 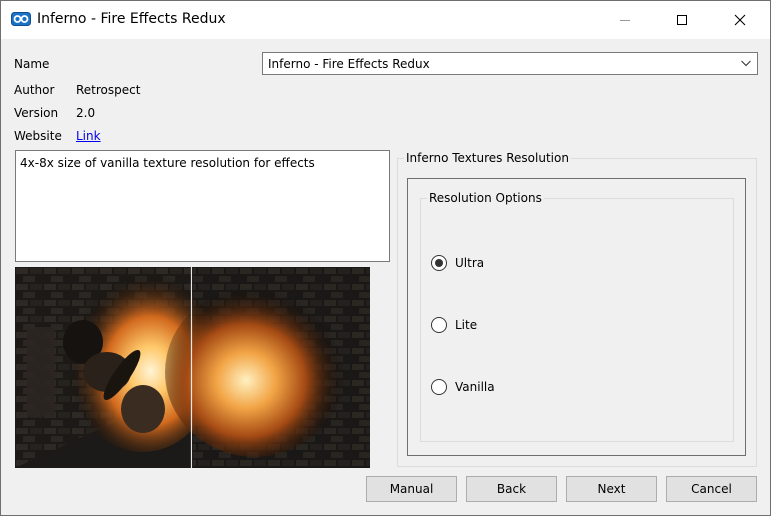 I want to click on maximize-icon, so click(x=682, y=20).